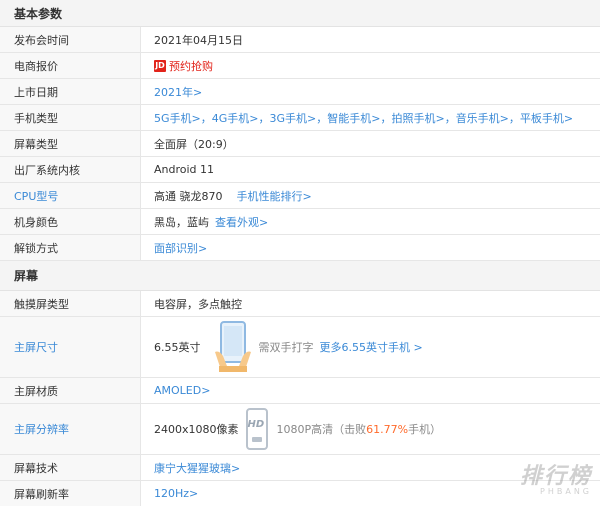  I want to click on value-size: 6.55英寸, so click(177, 347).